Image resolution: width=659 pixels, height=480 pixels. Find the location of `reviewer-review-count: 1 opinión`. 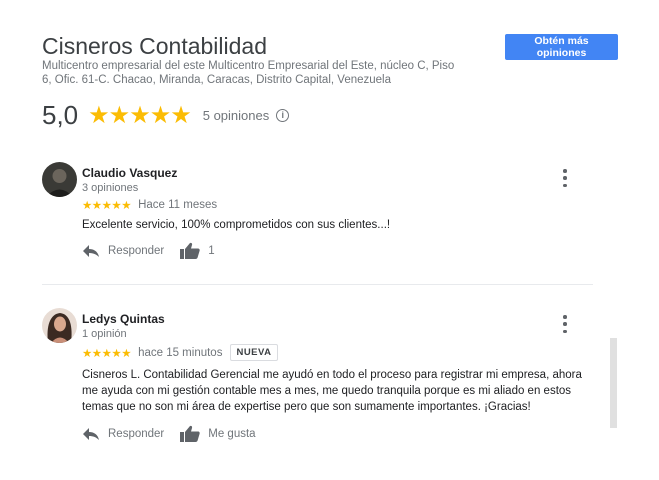

reviewer-review-count: 1 opinión is located at coordinates (104, 334).